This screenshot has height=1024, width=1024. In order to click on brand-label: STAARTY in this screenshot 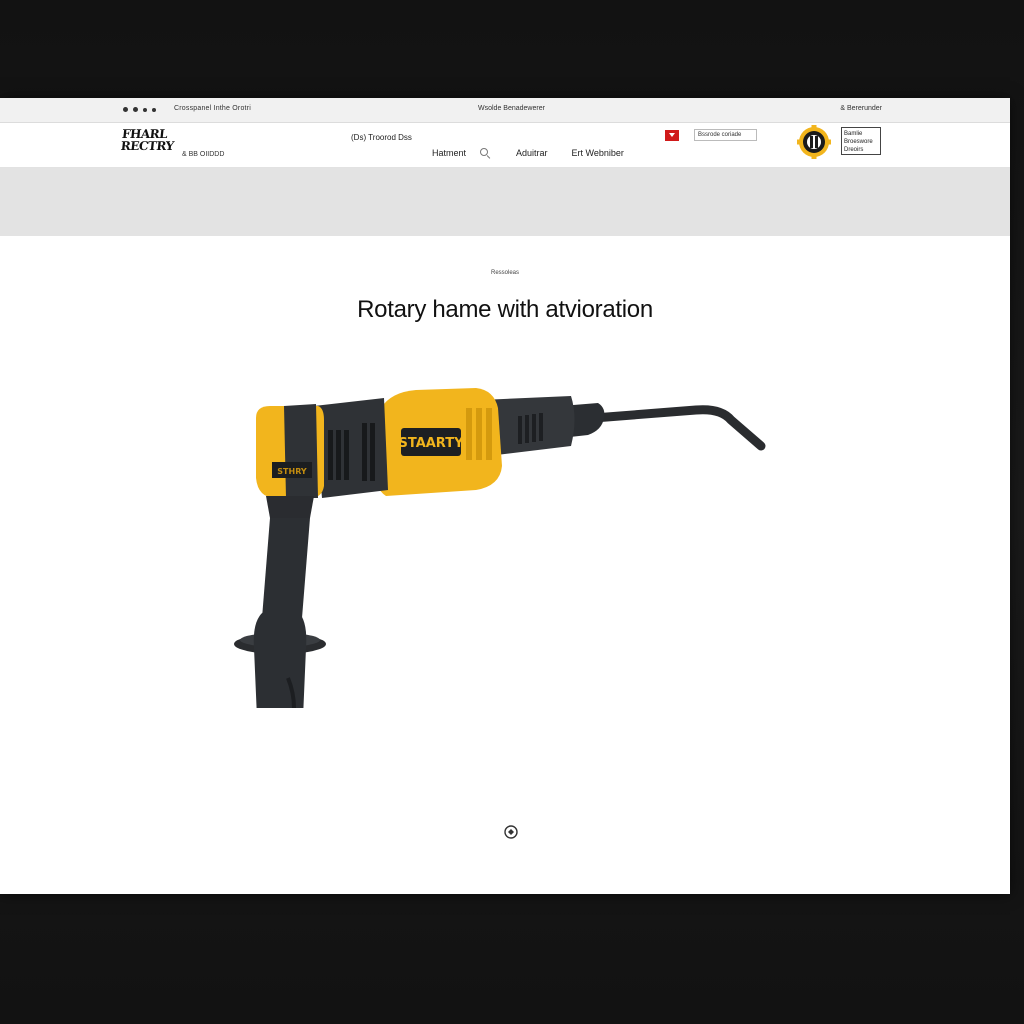, I will do `click(431, 443)`.